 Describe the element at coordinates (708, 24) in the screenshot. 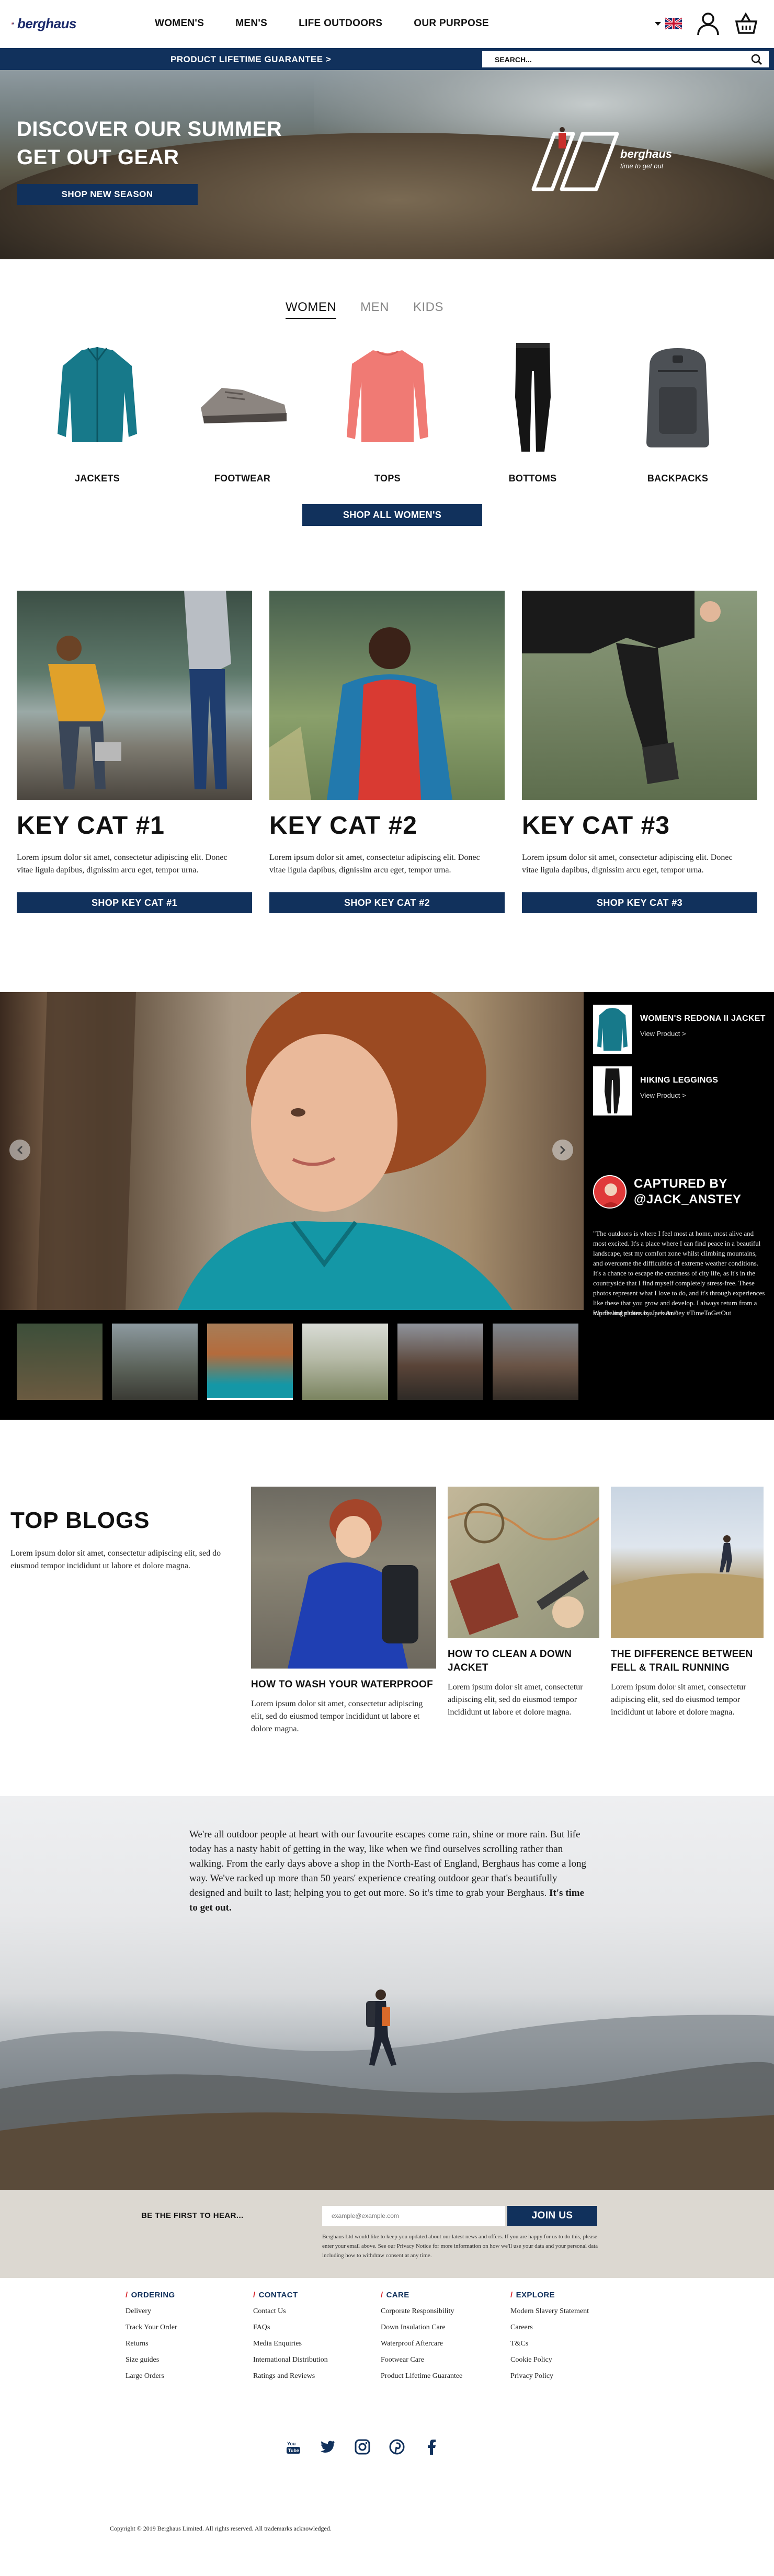

I see `account-icon` at that location.